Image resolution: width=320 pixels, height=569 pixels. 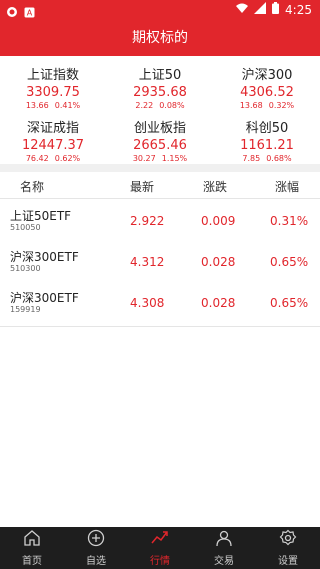 What do you see at coordinates (32, 539) in the screenshot?
I see `home-icon` at bounding box center [32, 539].